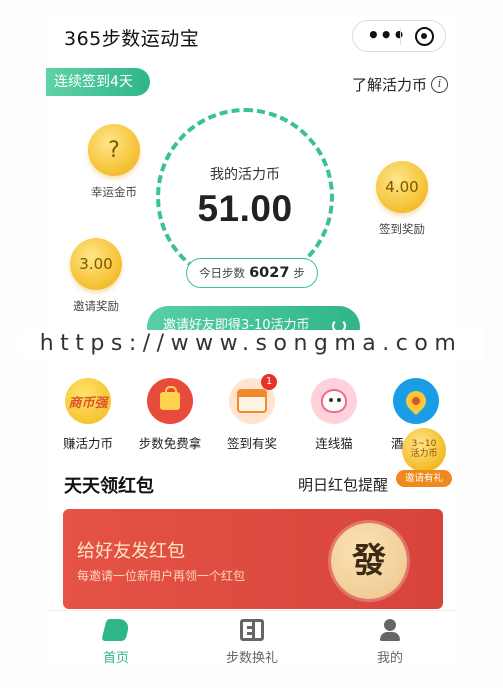 The height and width of the screenshot is (688, 503). What do you see at coordinates (116, 630) in the screenshot?
I see `shoe-icon` at bounding box center [116, 630].